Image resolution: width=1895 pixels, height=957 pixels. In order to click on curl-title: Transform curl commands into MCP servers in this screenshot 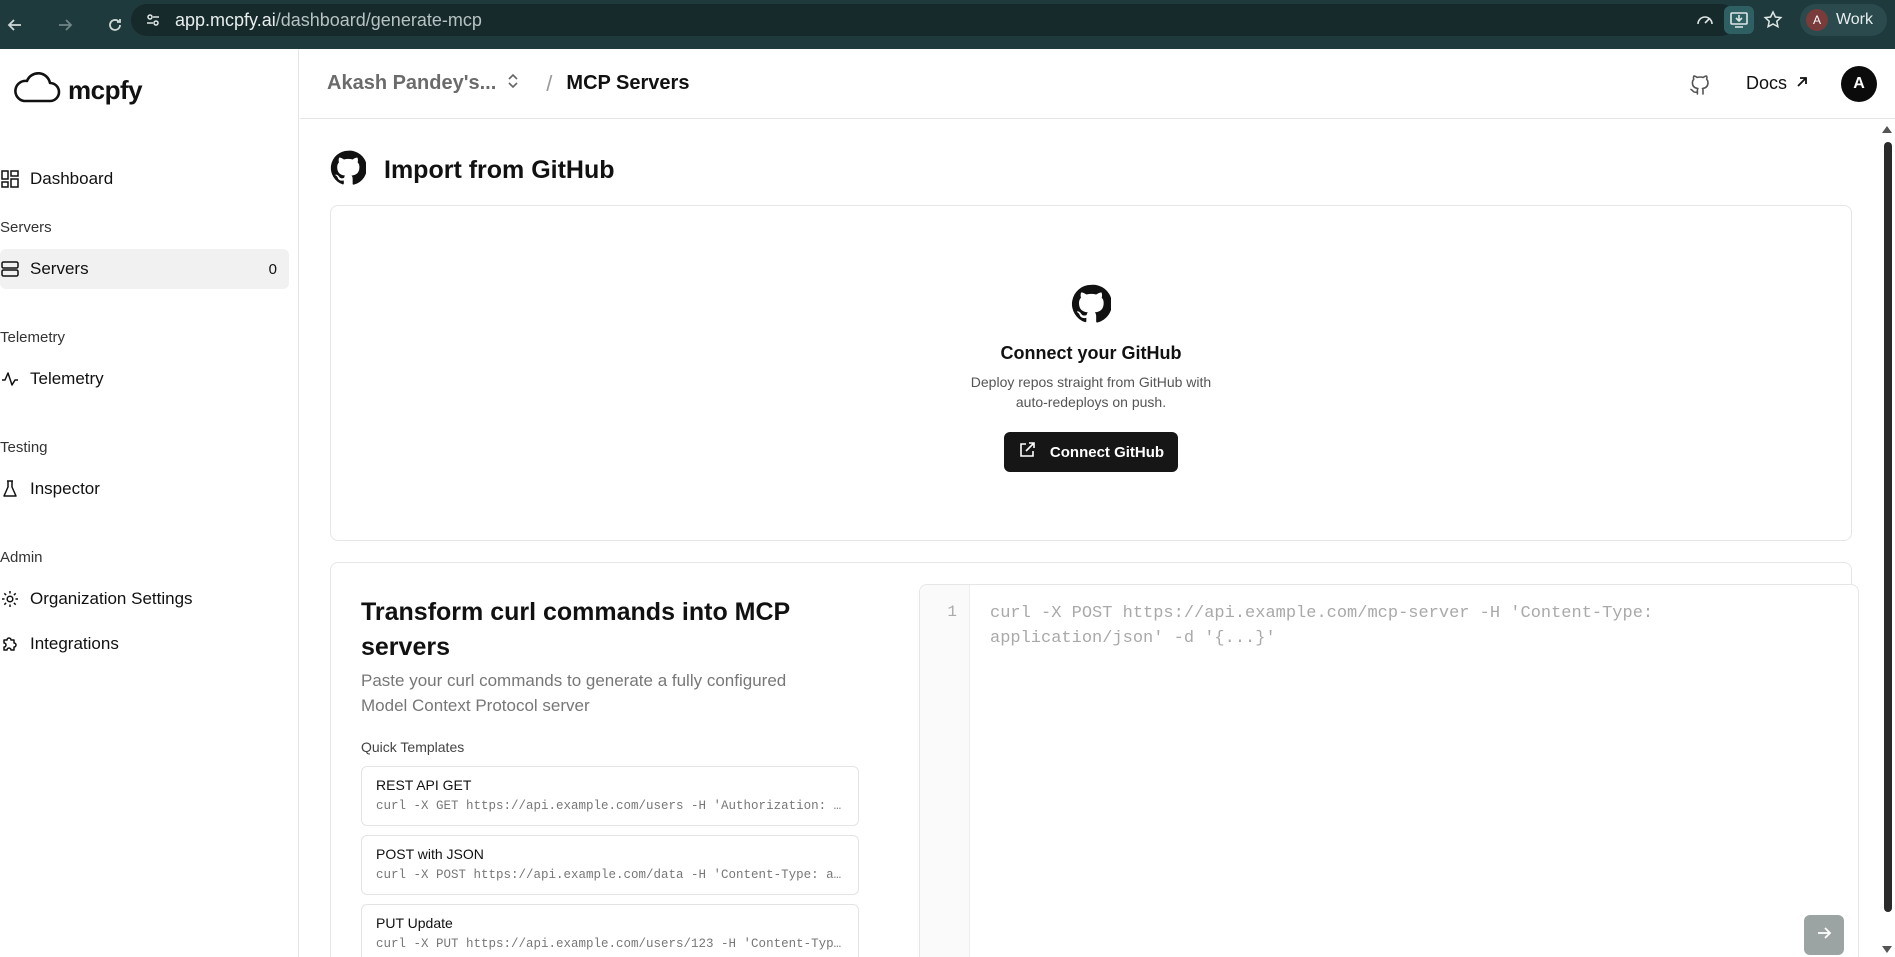, I will do `click(575, 629)`.